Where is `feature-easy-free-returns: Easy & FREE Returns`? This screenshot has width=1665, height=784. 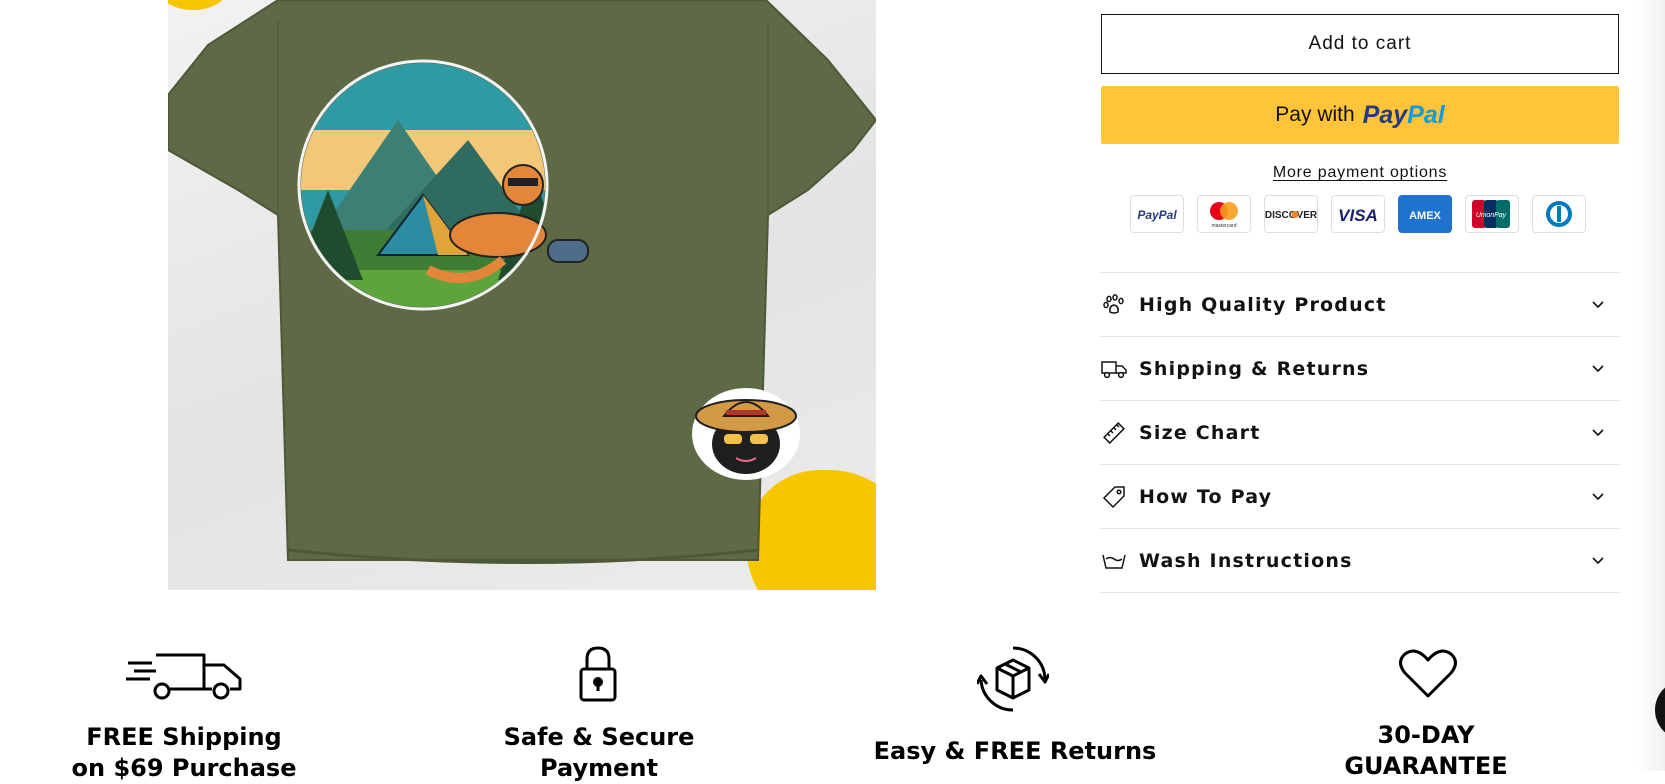 feature-easy-free-returns: Easy & FREE Returns is located at coordinates (1015, 751).